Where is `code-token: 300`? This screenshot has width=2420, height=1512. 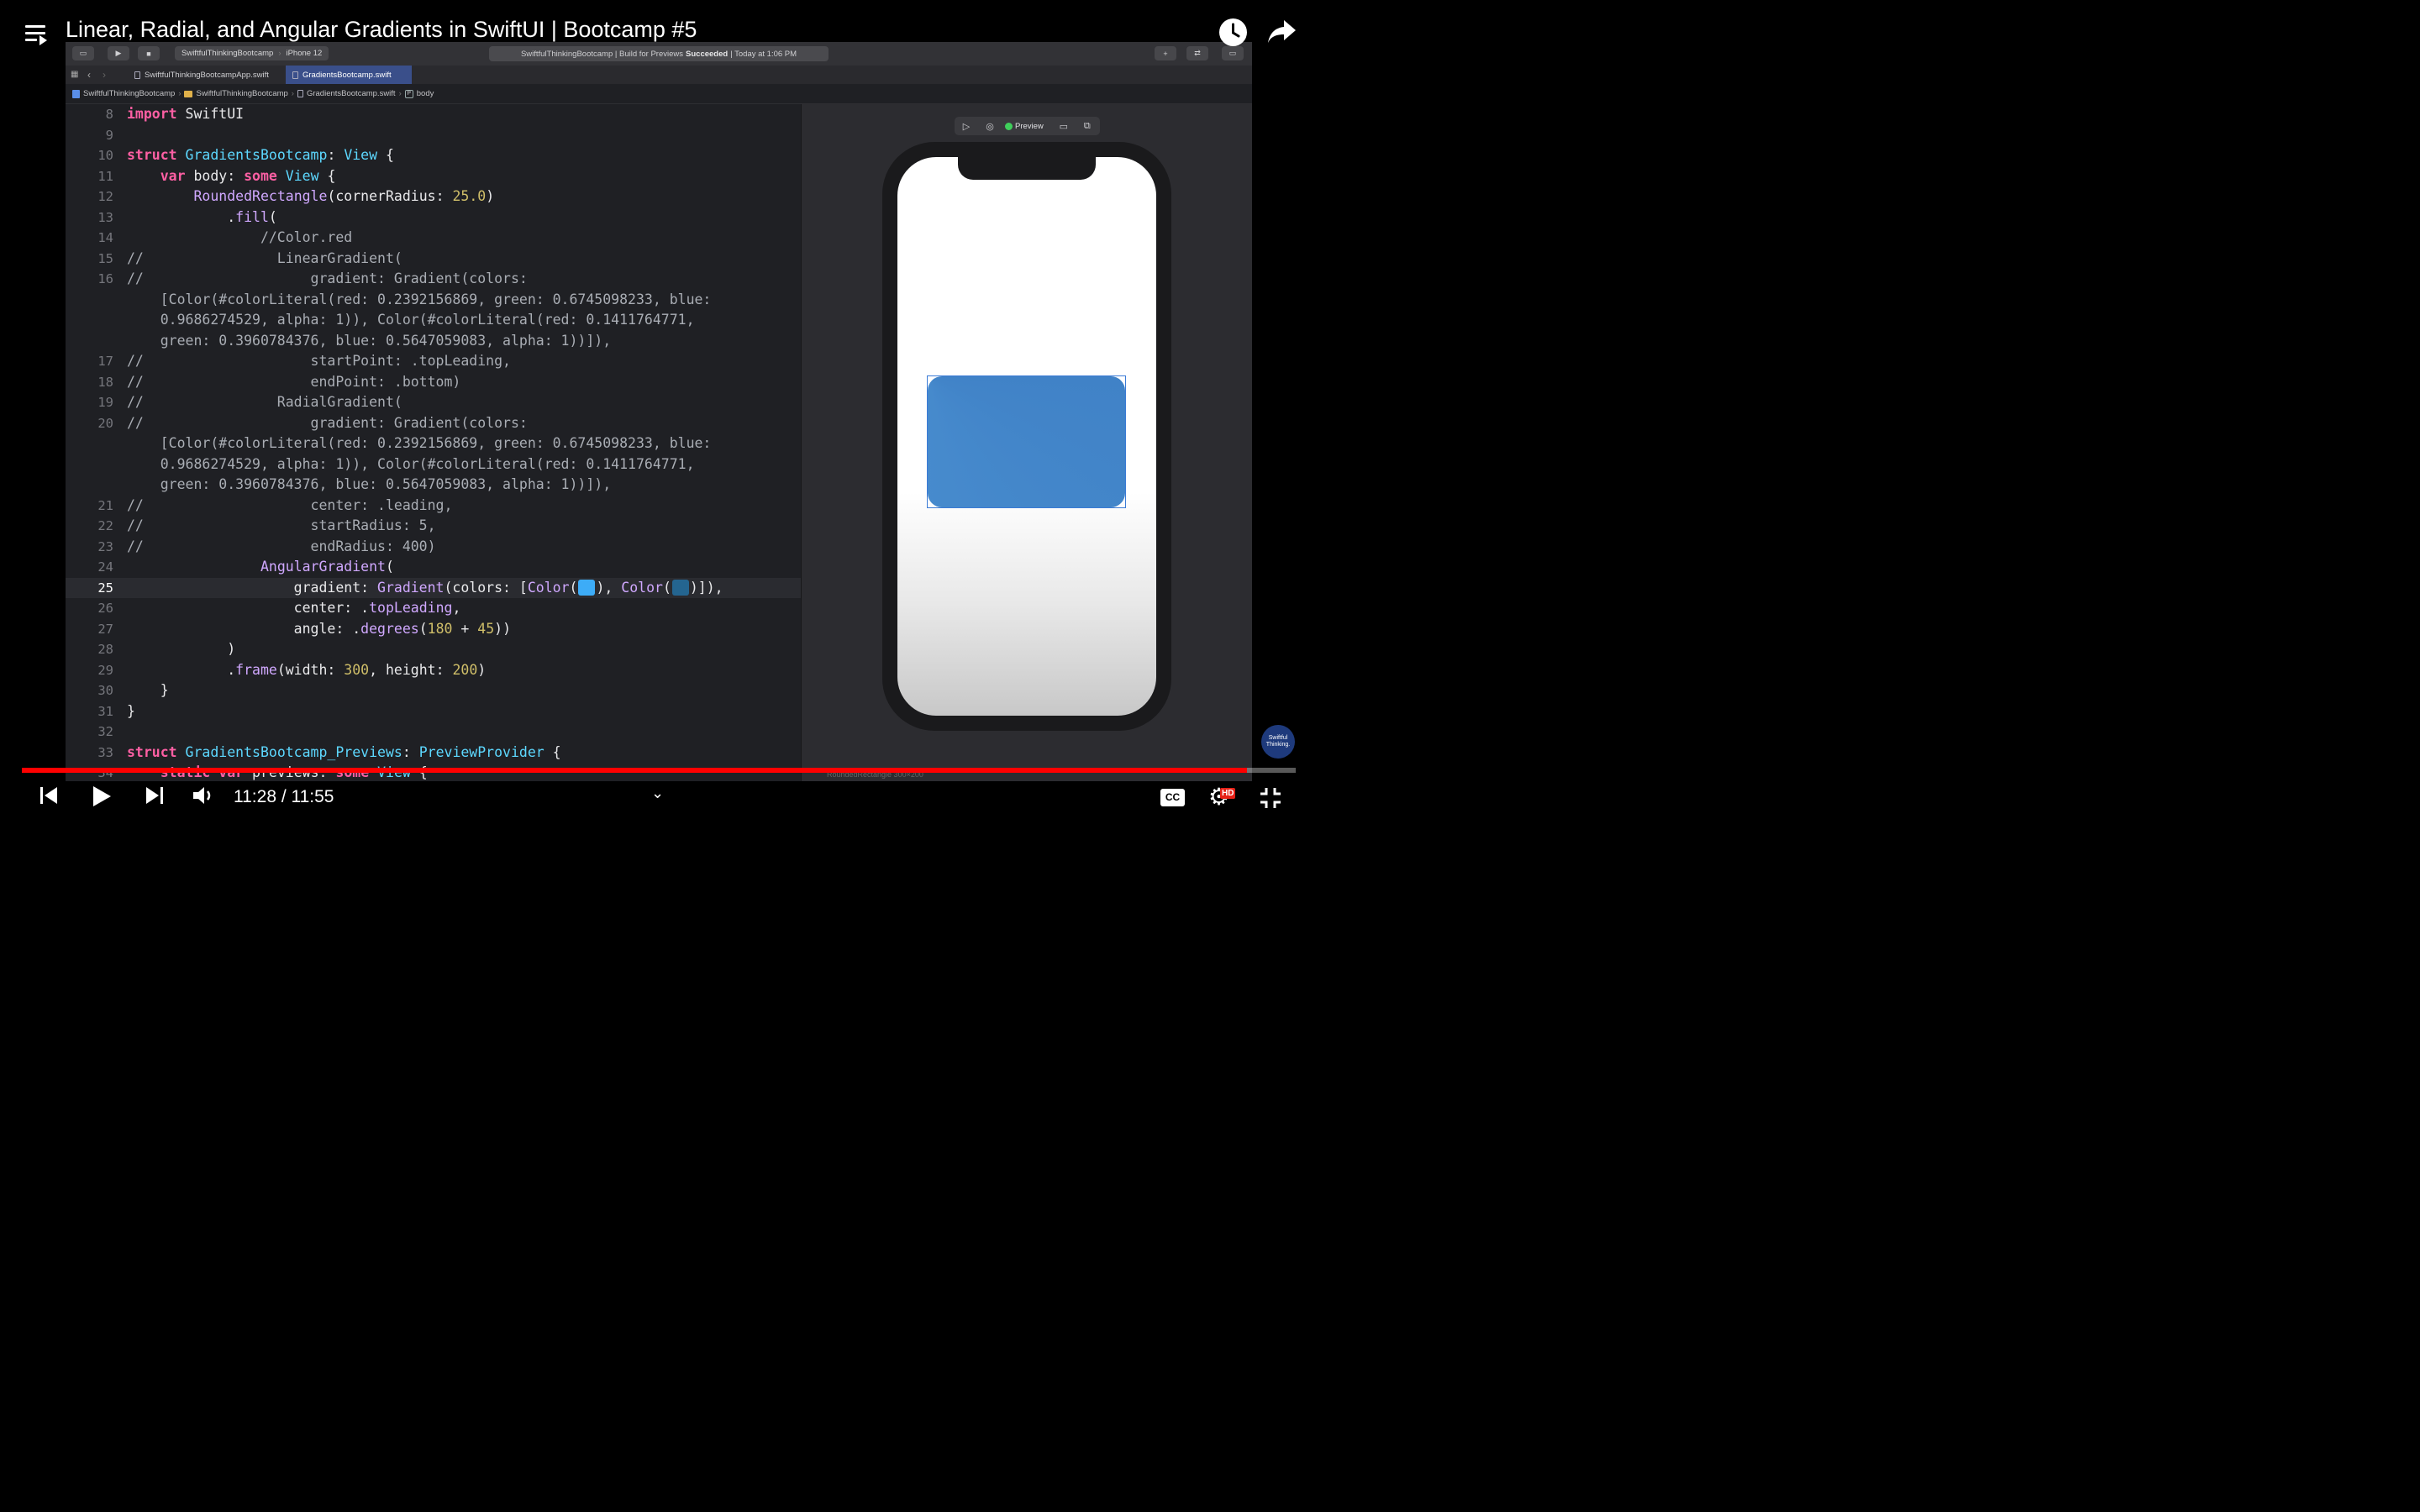
code-token: 300 is located at coordinates (357, 669).